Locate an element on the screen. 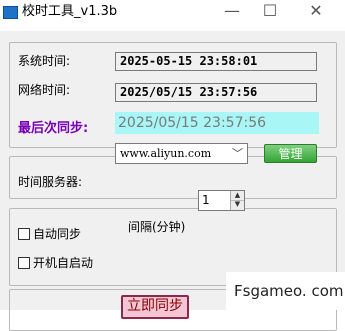 The width and height of the screenshot is (345, 331). system-time-label: 系统时间: is located at coordinates (44, 61).